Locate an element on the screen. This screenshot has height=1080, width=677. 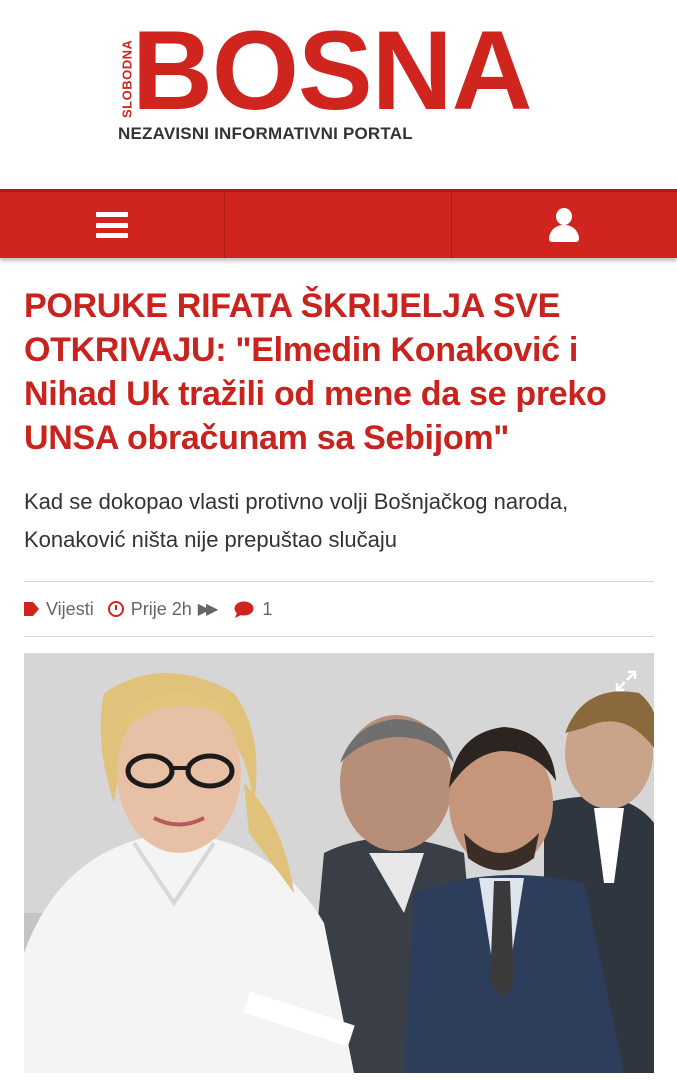
hamburger-menu-icon is located at coordinates (112, 225).